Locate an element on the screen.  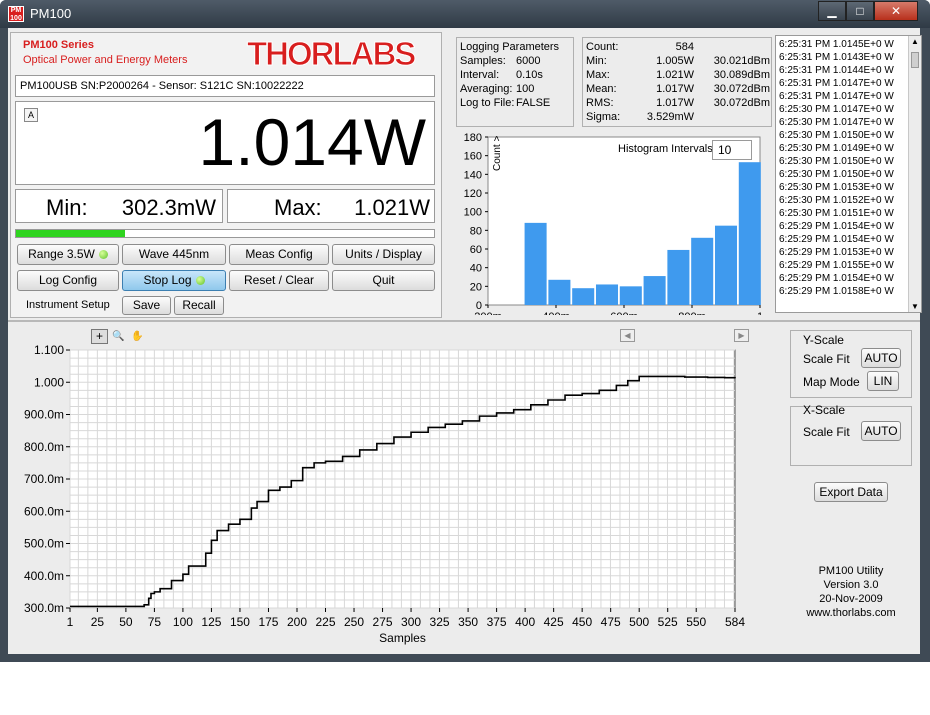
export-data-button: Export Data is located at coordinates (851, 492).